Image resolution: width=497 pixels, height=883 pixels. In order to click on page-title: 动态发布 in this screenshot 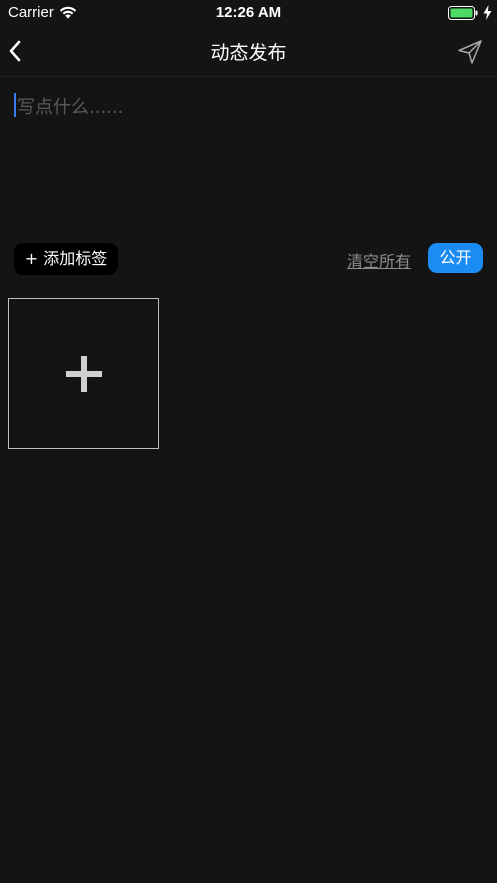, I will do `click(248, 53)`.